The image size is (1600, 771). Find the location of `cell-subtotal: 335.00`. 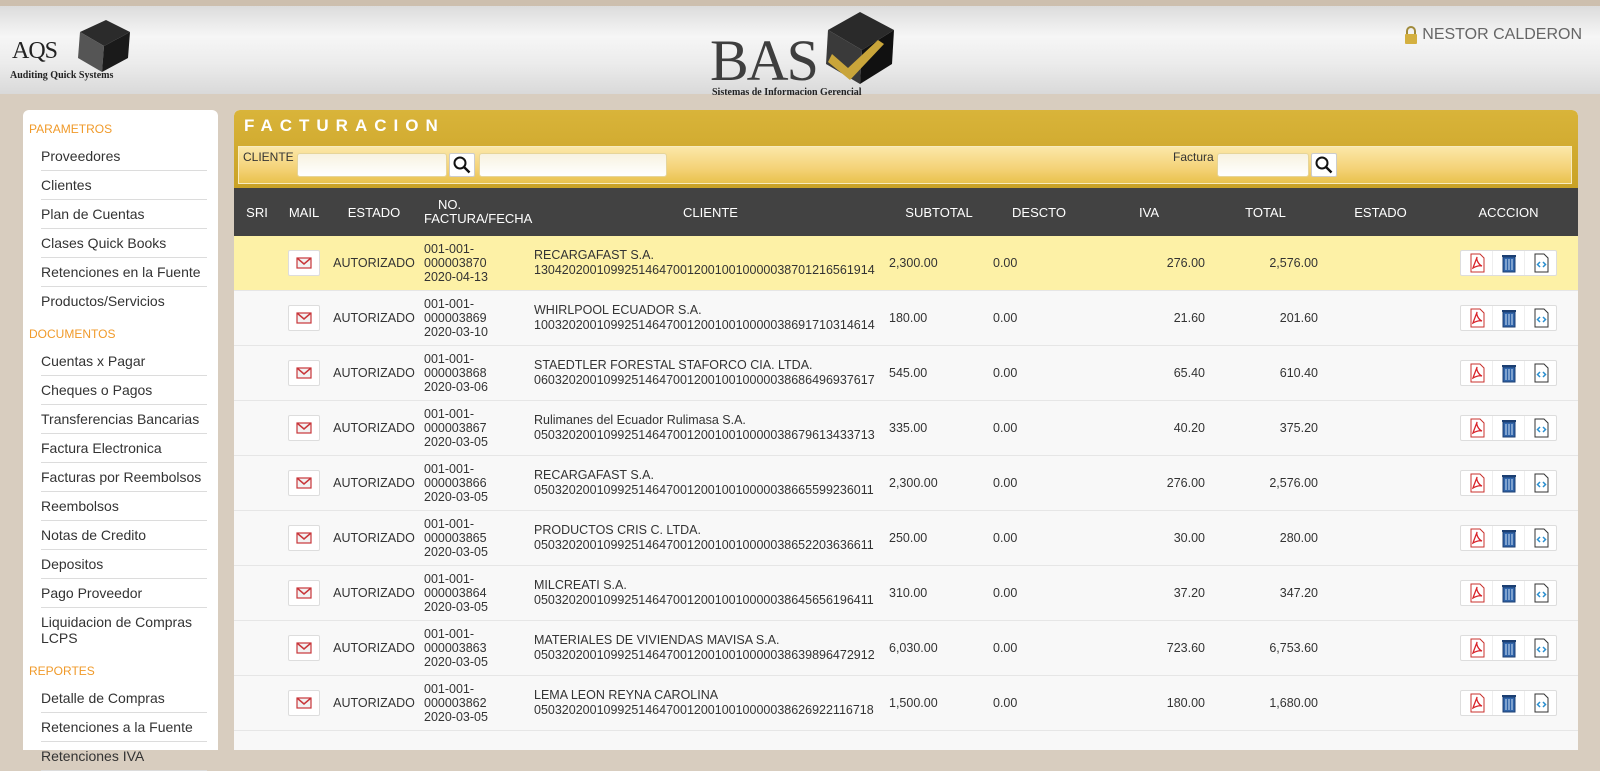

cell-subtotal: 335.00 is located at coordinates (939, 428).